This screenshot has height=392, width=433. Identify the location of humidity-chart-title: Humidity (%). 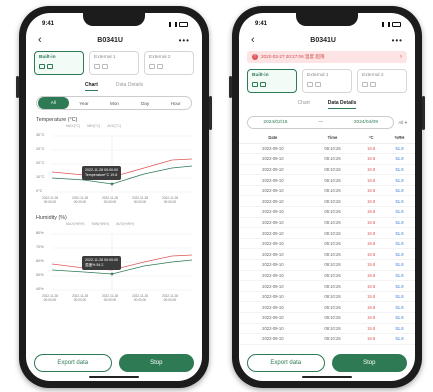
(51, 218).